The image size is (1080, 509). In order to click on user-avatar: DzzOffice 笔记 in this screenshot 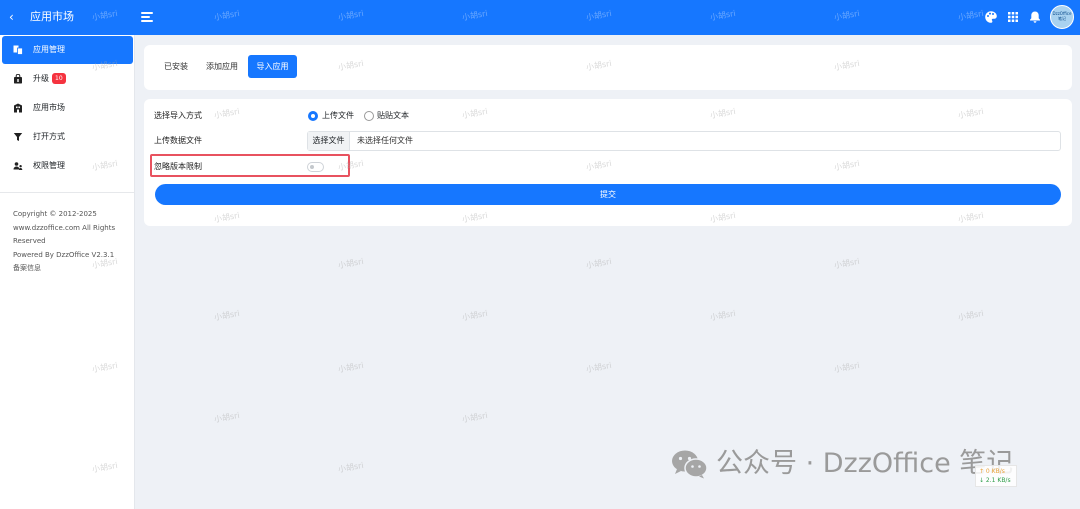, I will do `click(1062, 17)`.